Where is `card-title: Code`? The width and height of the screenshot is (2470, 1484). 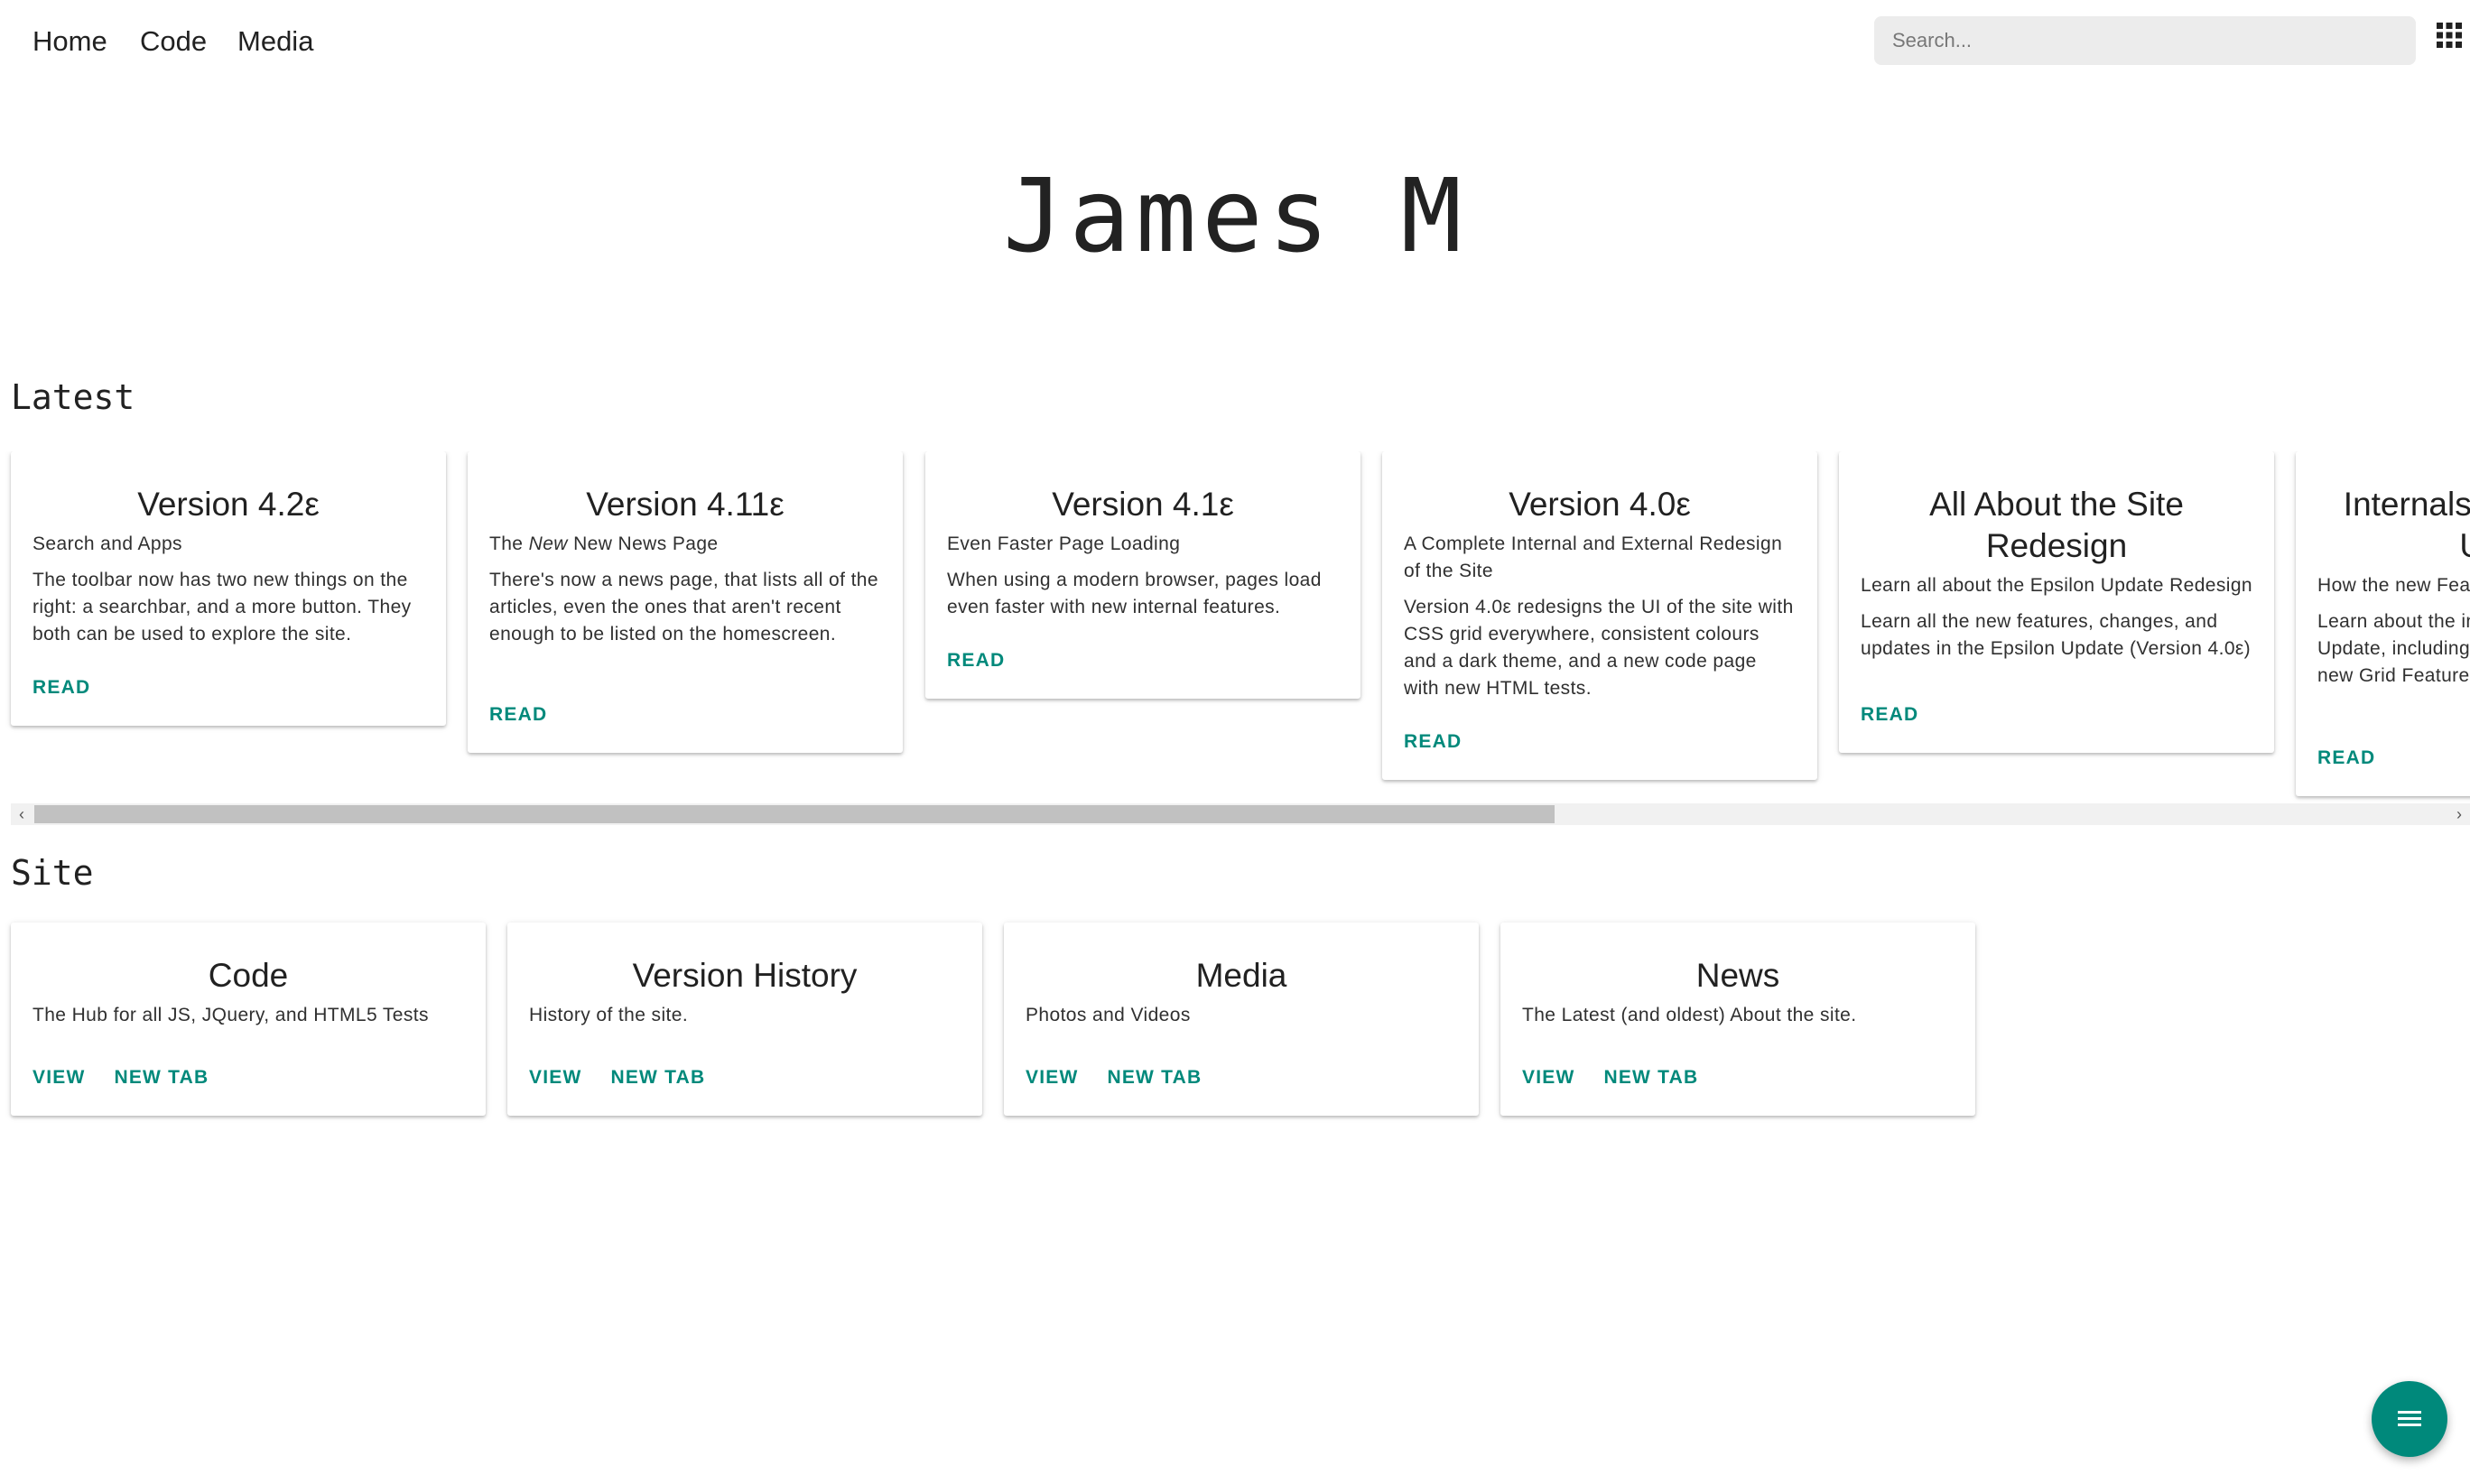 card-title: Code is located at coordinates (248, 976).